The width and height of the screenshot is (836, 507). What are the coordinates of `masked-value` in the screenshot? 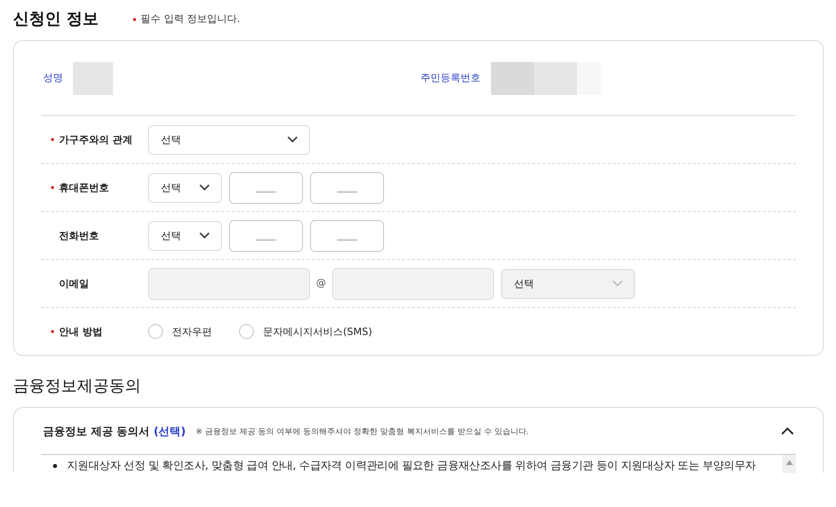 It's located at (93, 78).